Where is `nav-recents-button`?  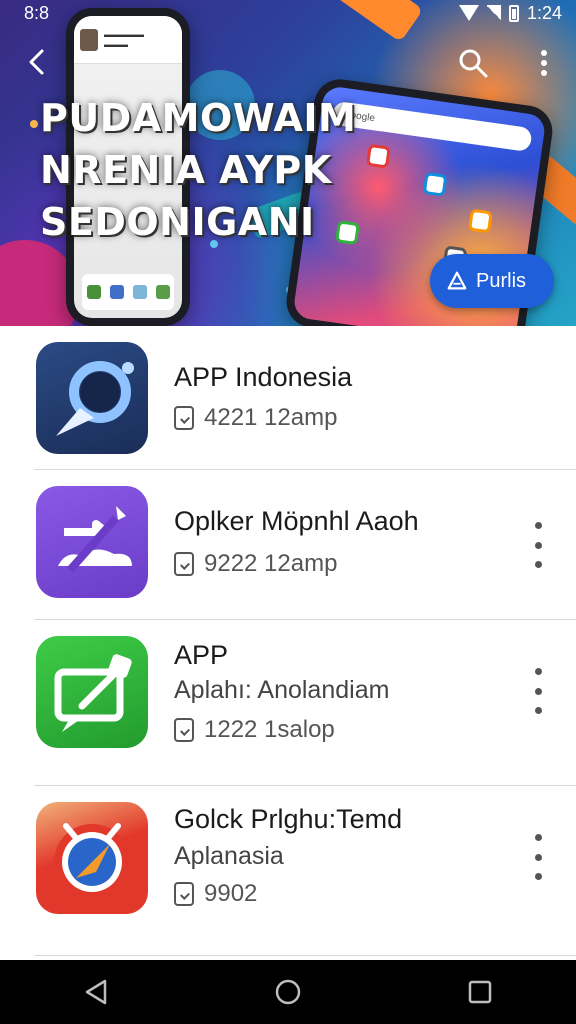
nav-recents-button is located at coordinates (480, 992).